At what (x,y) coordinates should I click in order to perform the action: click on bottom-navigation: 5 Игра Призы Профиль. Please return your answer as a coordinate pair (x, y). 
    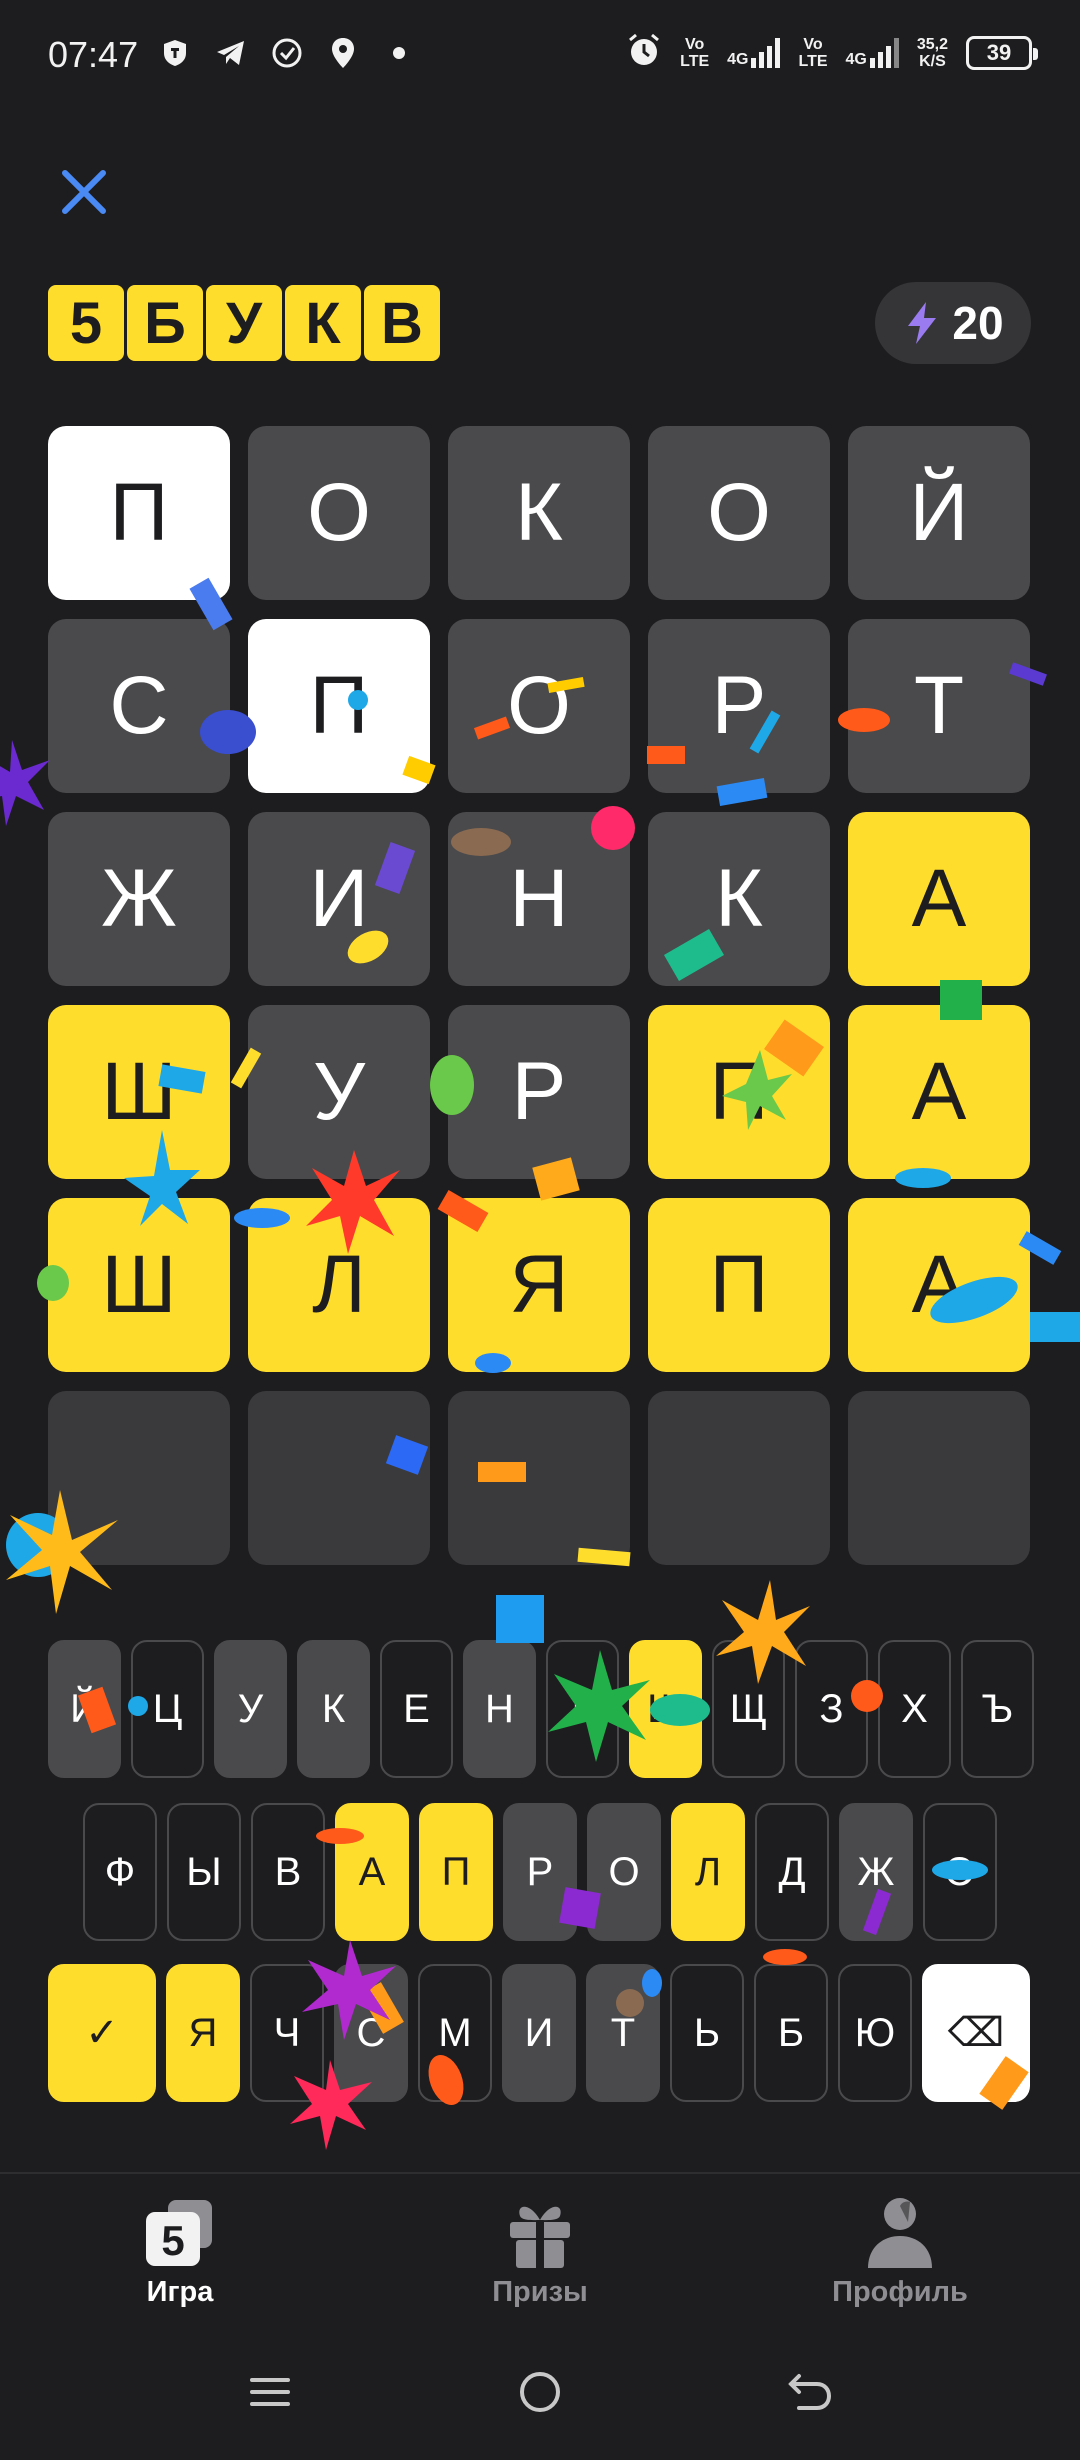
    Looking at the image, I should click on (540, 2247).